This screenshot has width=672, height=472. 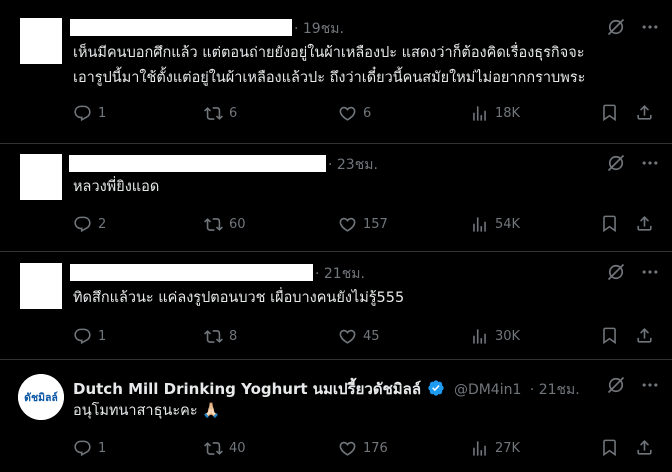 What do you see at coordinates (116, 187) in the screenshot?
I see `tweet-text-line: หลวงพี่ยิงแอด` at bounding box center [116, 187].